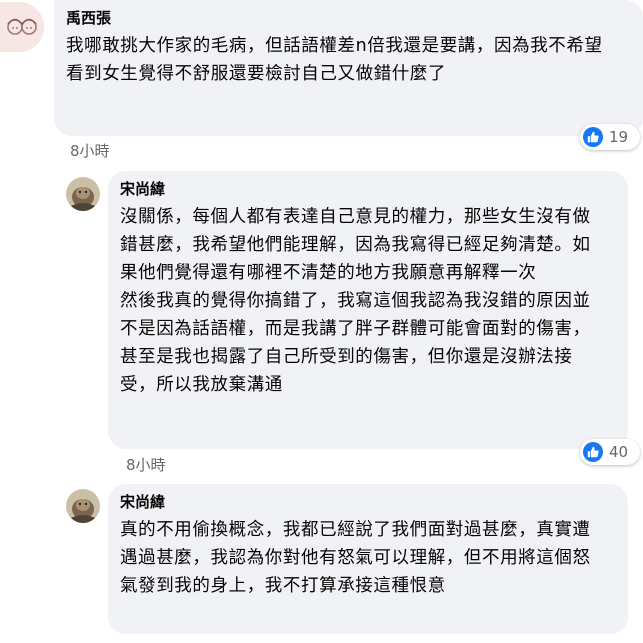 The image size is (643, 643). What do you see at coordinates (348, 18) in the screenshot?
I see `comment-author: 禹西張` at bounding box center [348, 18].